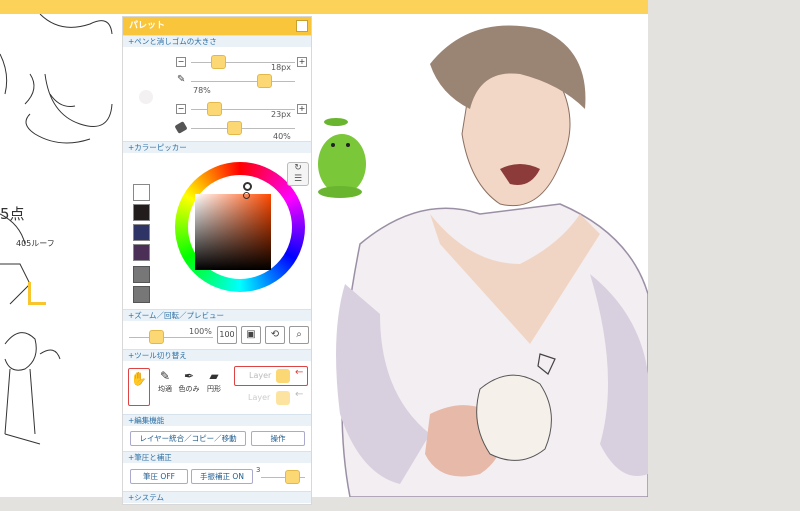 This screenshot has width=800, height=511. What do you see at coordinates (217, 315) in the screenshot?
I see `section-zoom: +ズーム／回転／プレビュー` at bounding box center [217, 315].